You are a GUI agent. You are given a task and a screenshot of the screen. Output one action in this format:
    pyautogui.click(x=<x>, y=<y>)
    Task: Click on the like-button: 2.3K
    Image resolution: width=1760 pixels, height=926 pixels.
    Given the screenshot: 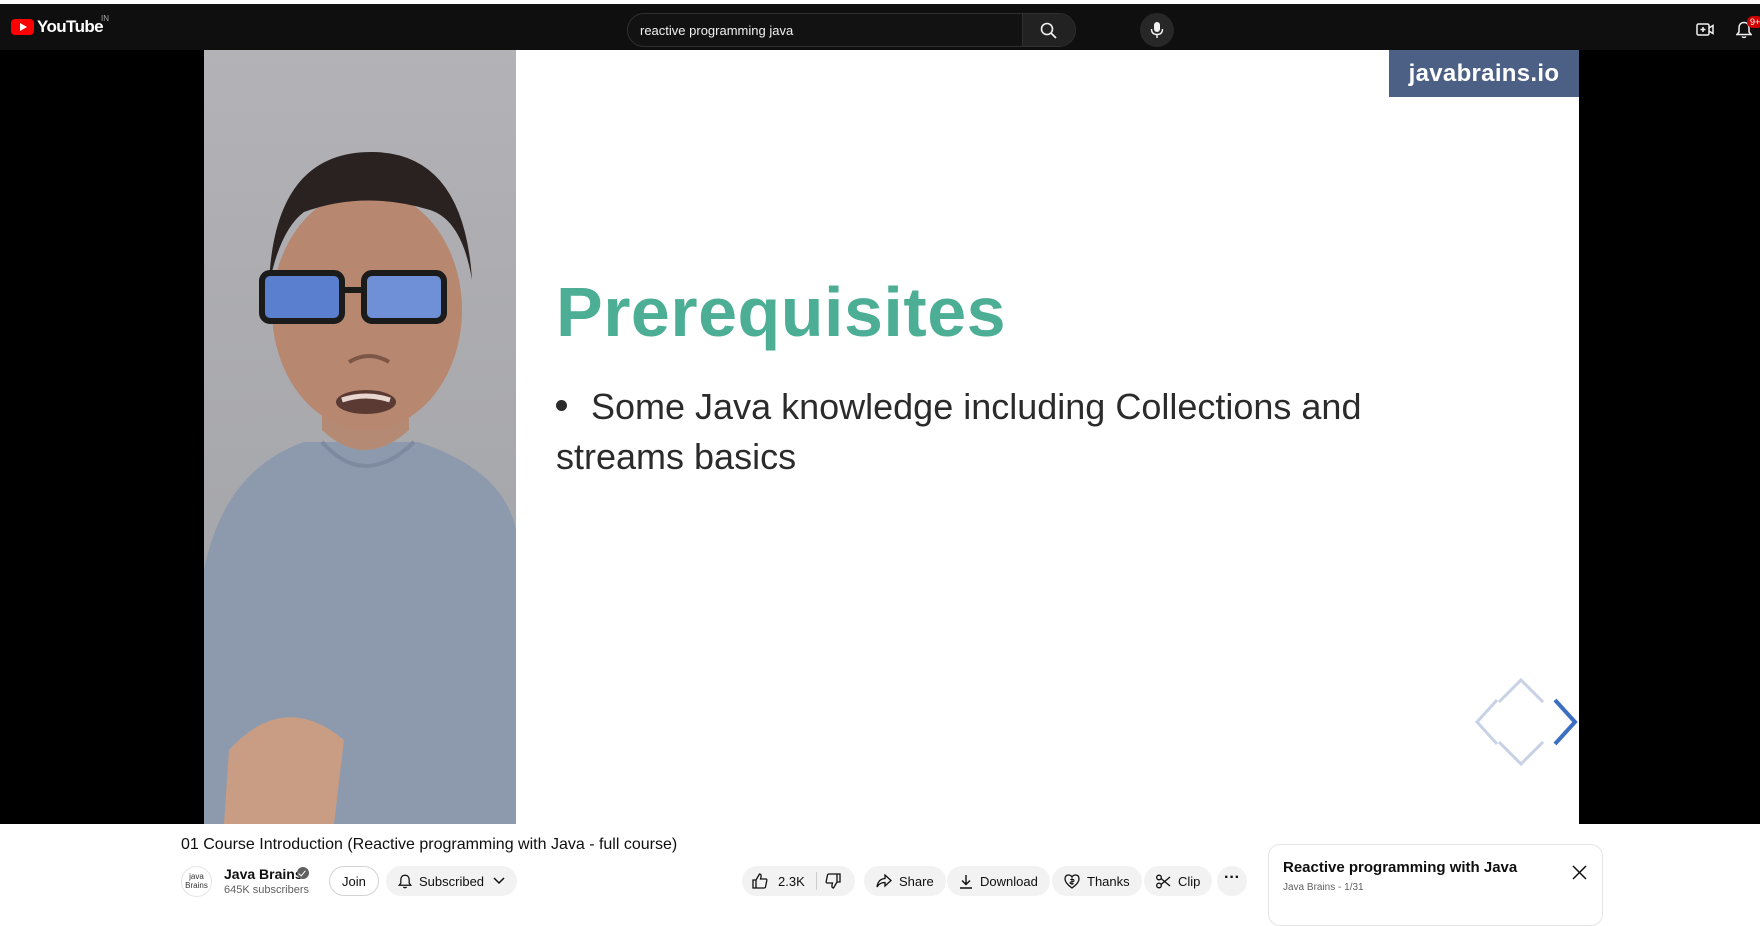 What is the action you would take?
    pyautogui.click(x=778, y=881)
    